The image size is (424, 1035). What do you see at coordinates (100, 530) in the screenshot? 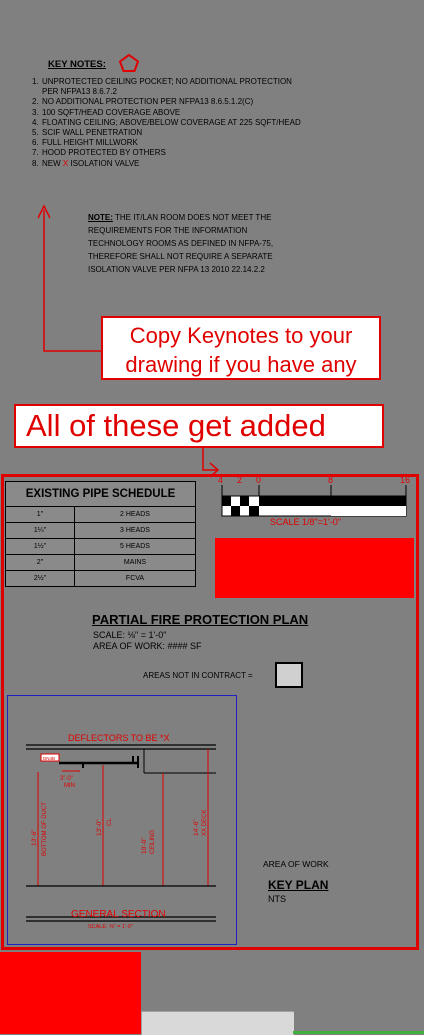
I see `table-row: 1¼" 3 HEADS` at bounding box center [100, 530].